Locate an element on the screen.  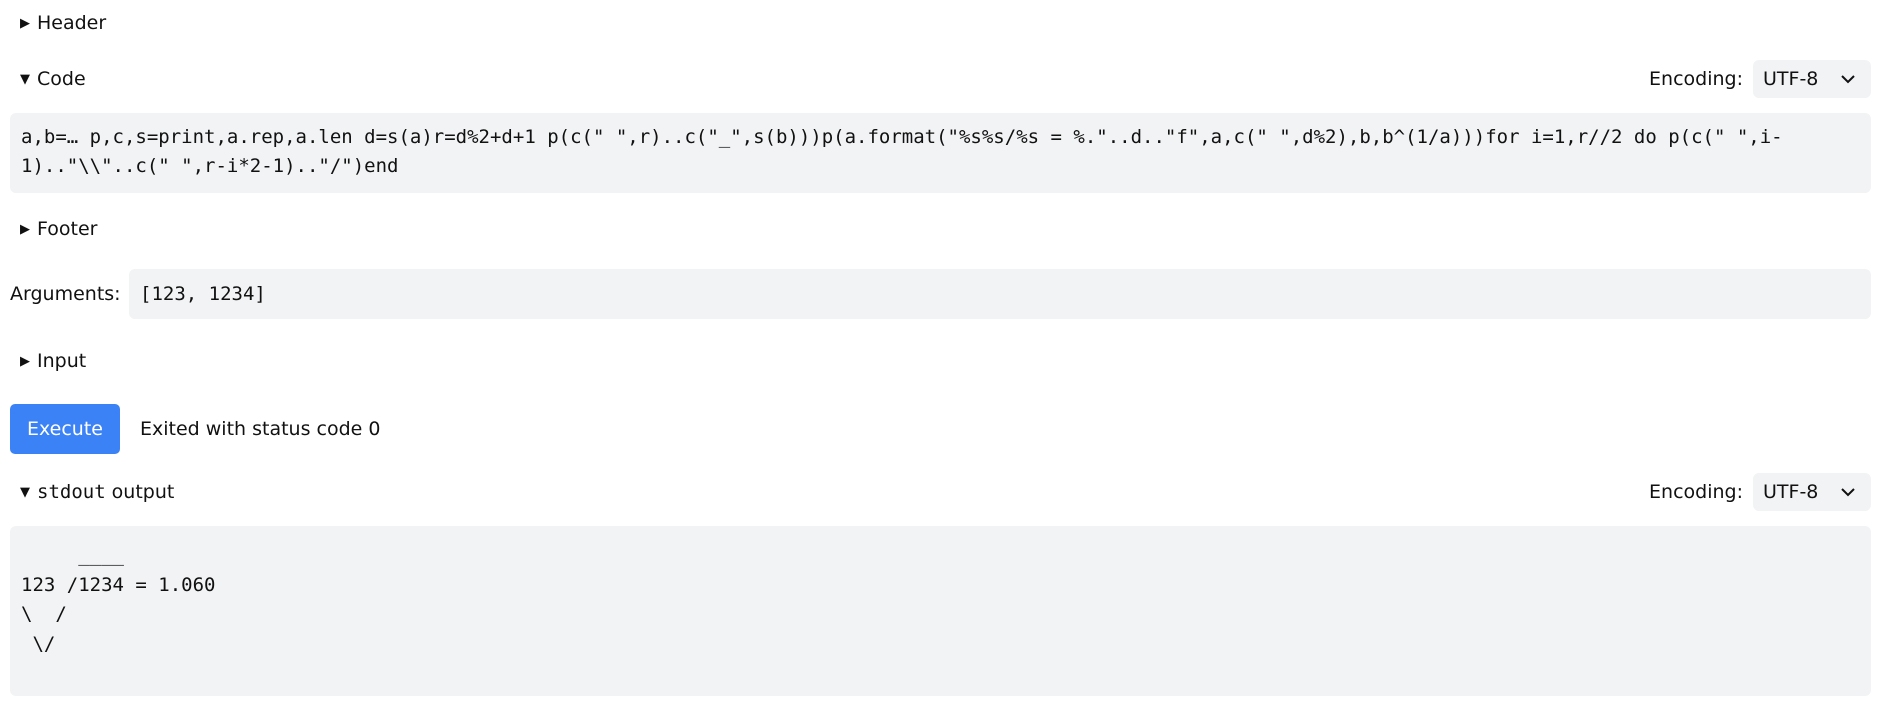
code-encoding-select: UTF-8 is located at coordinates (1812, 79).